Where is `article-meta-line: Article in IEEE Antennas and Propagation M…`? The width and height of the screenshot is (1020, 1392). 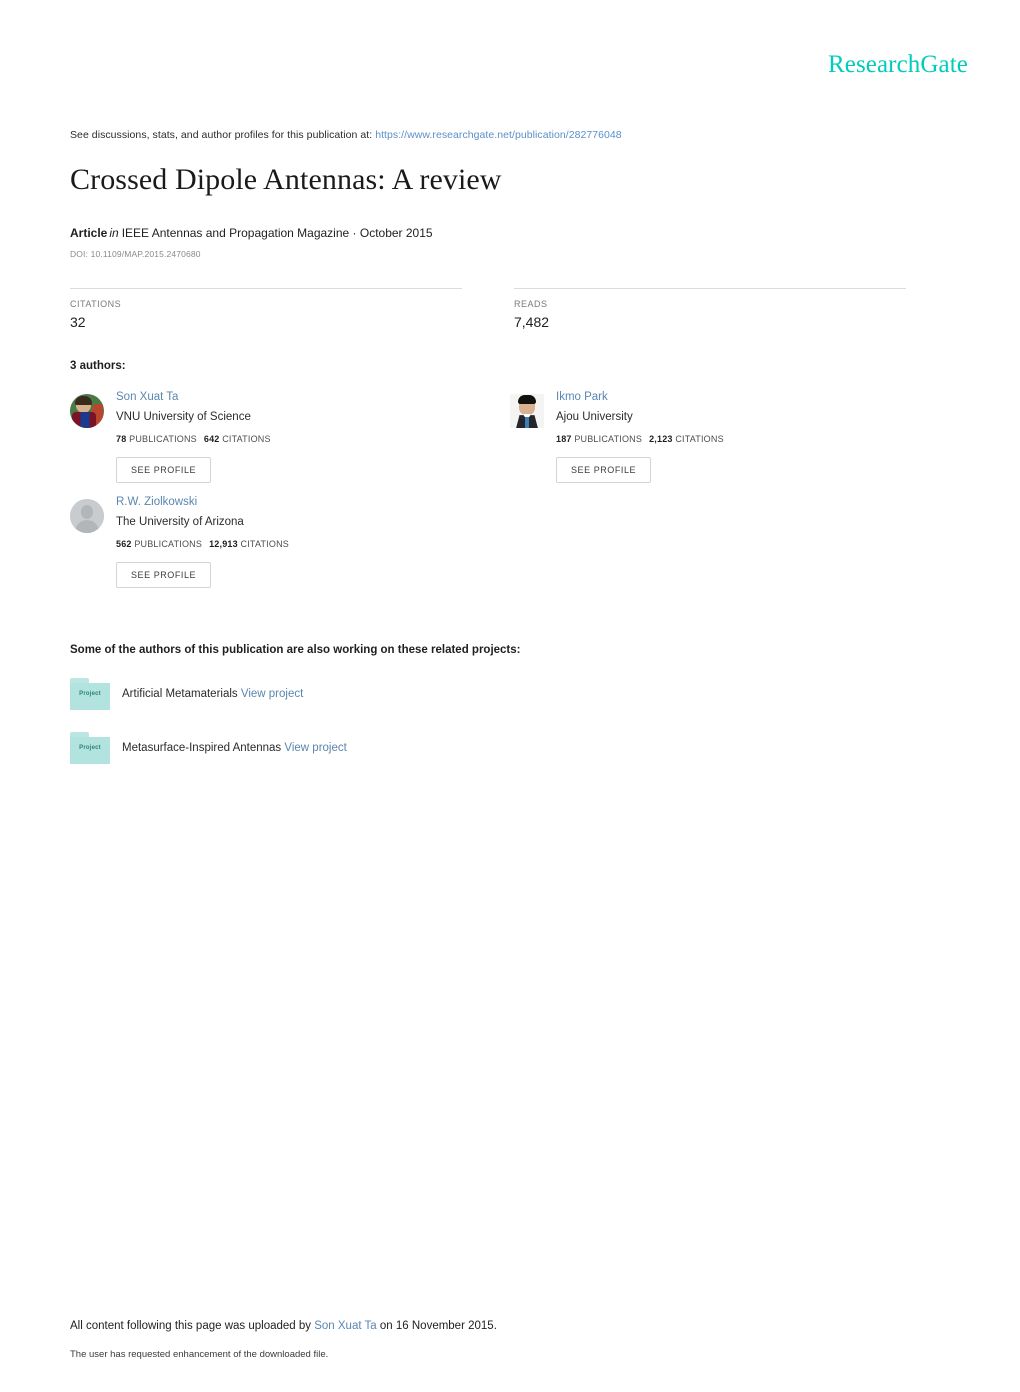
article-meta-line: Article in IEEE Antennas and Propagation M… is located at coordinates (510, 233).